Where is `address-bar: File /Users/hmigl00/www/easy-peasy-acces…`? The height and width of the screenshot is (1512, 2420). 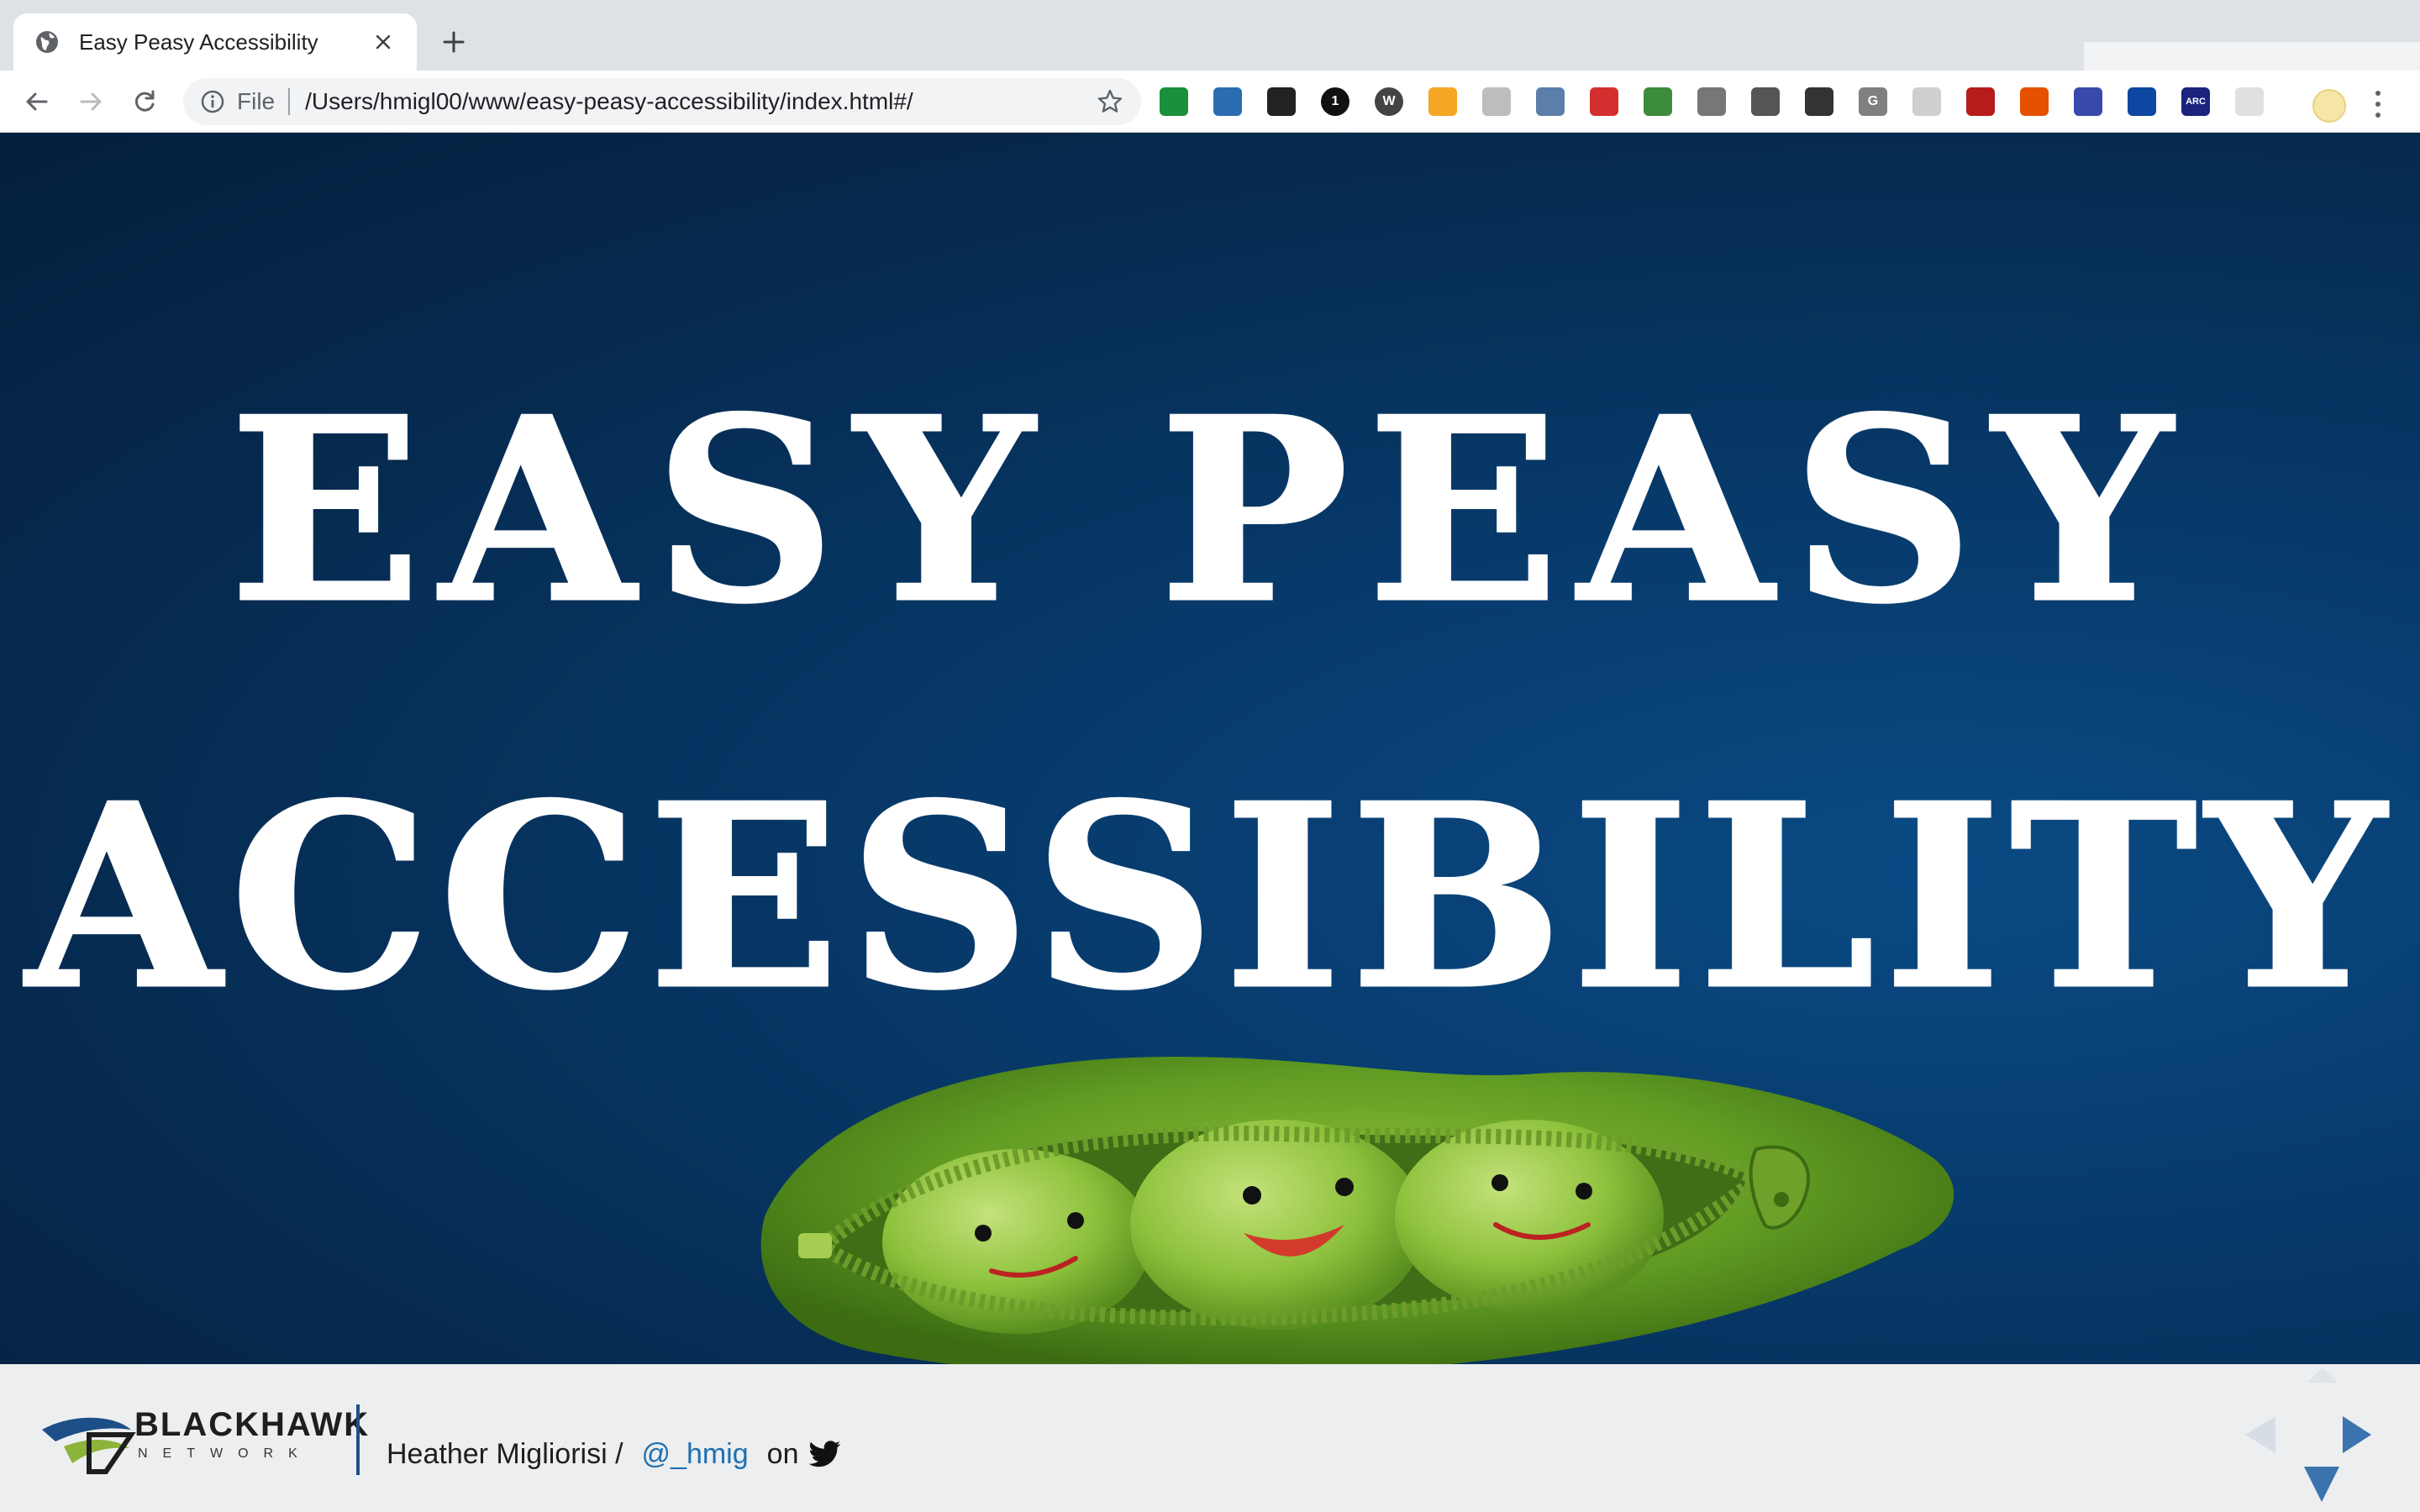
address-bar: File /Users/hmigl00/www/easy-peasy-acces… is located at coordinates (662, 101).